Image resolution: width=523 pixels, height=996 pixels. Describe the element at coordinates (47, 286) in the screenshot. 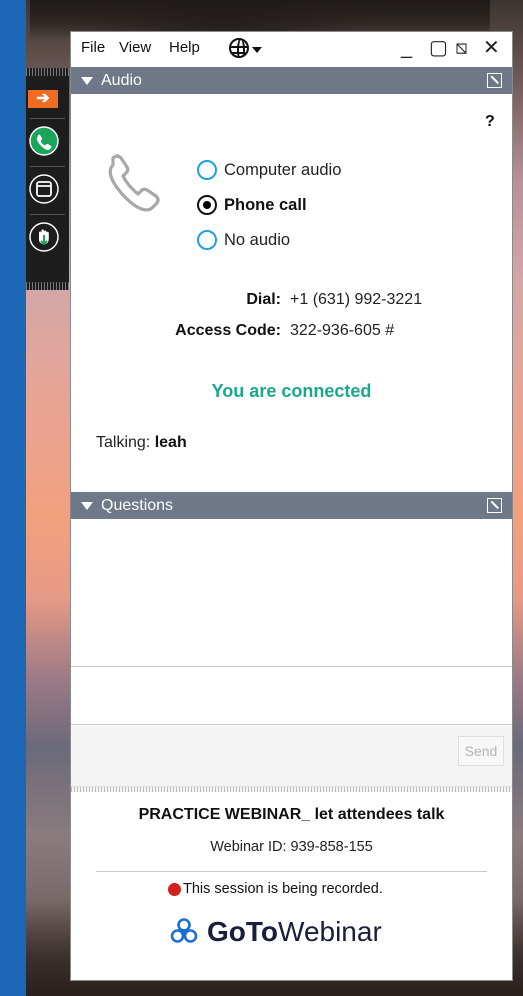

I see `dock-grip-bottom` at that location.